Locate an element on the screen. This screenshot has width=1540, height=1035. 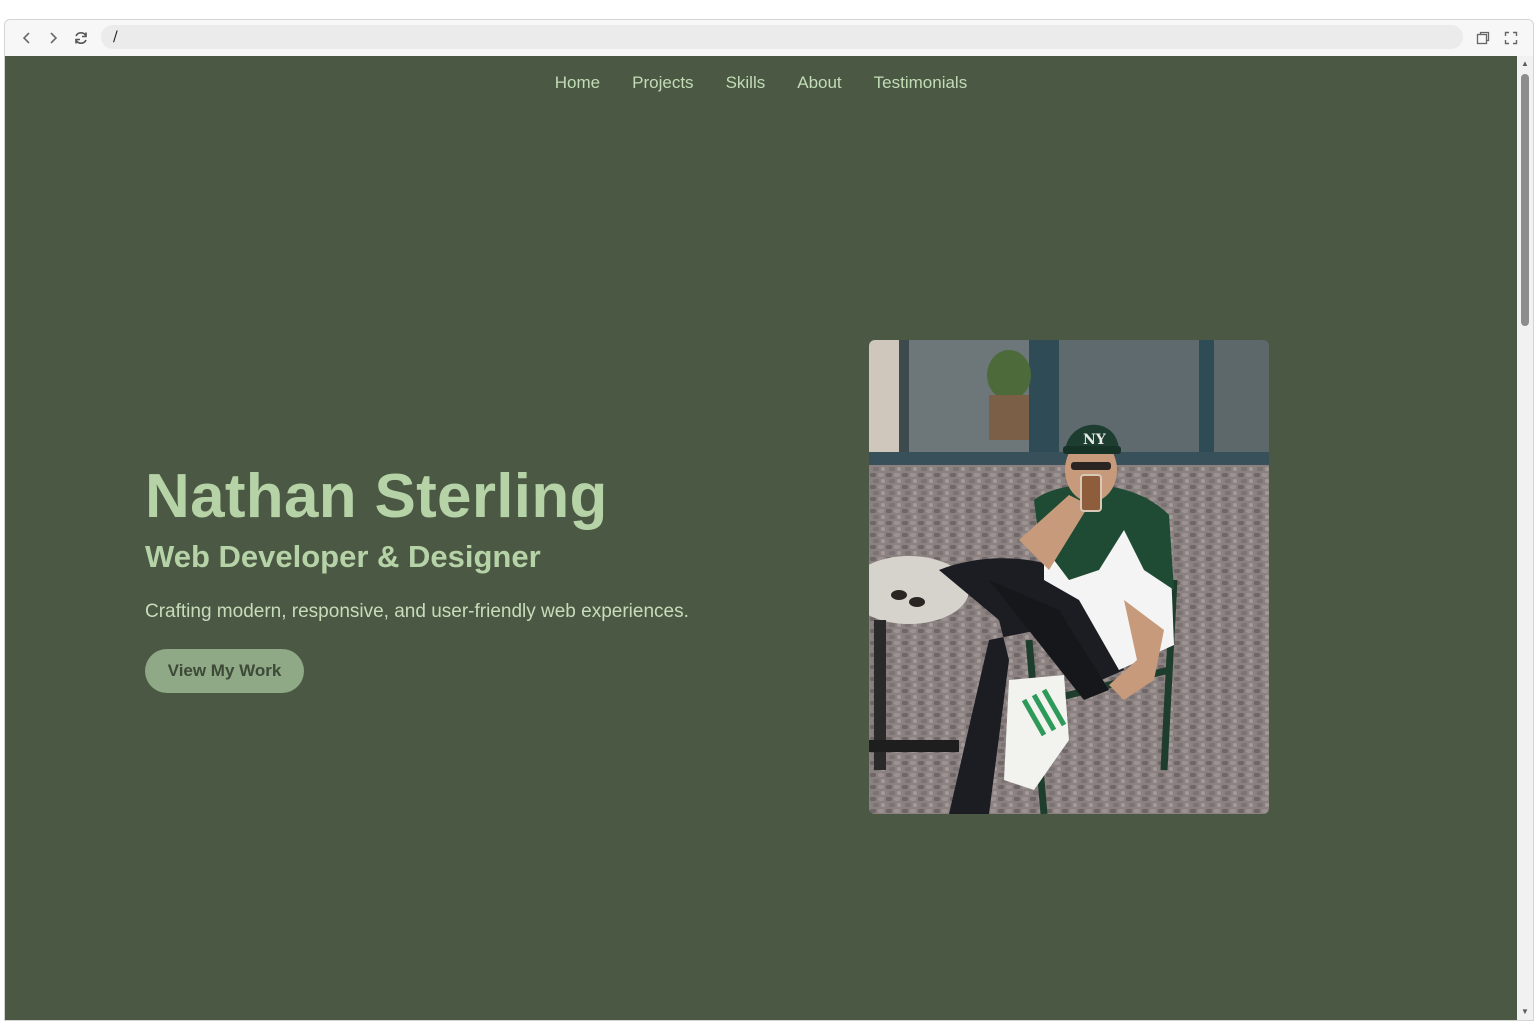
fullscreen-icon is located at coordinates (1511, 38).